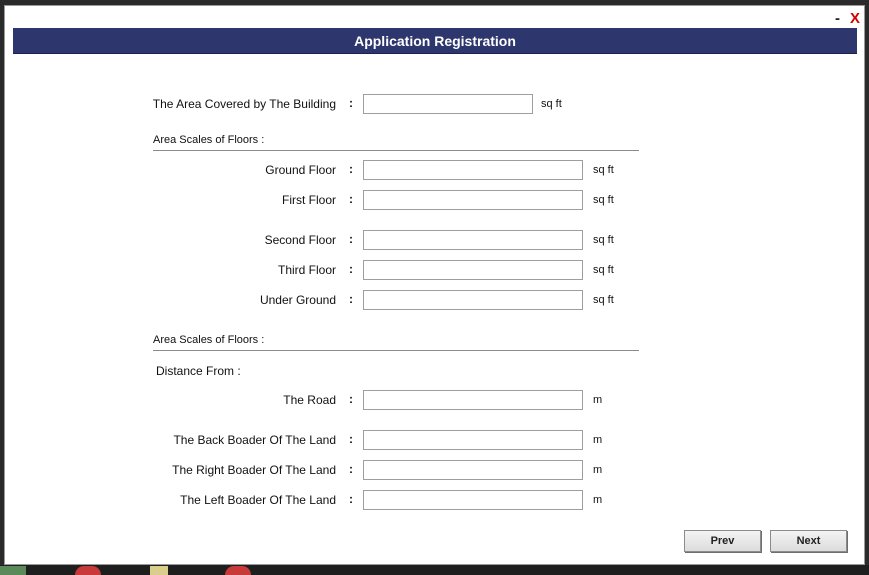 The width and height of the screenshot is (869, 575). What do you see at coordinates (473, 170) in the screenshot?
I see `ground-floor-input` at bounding box center [473, 170].